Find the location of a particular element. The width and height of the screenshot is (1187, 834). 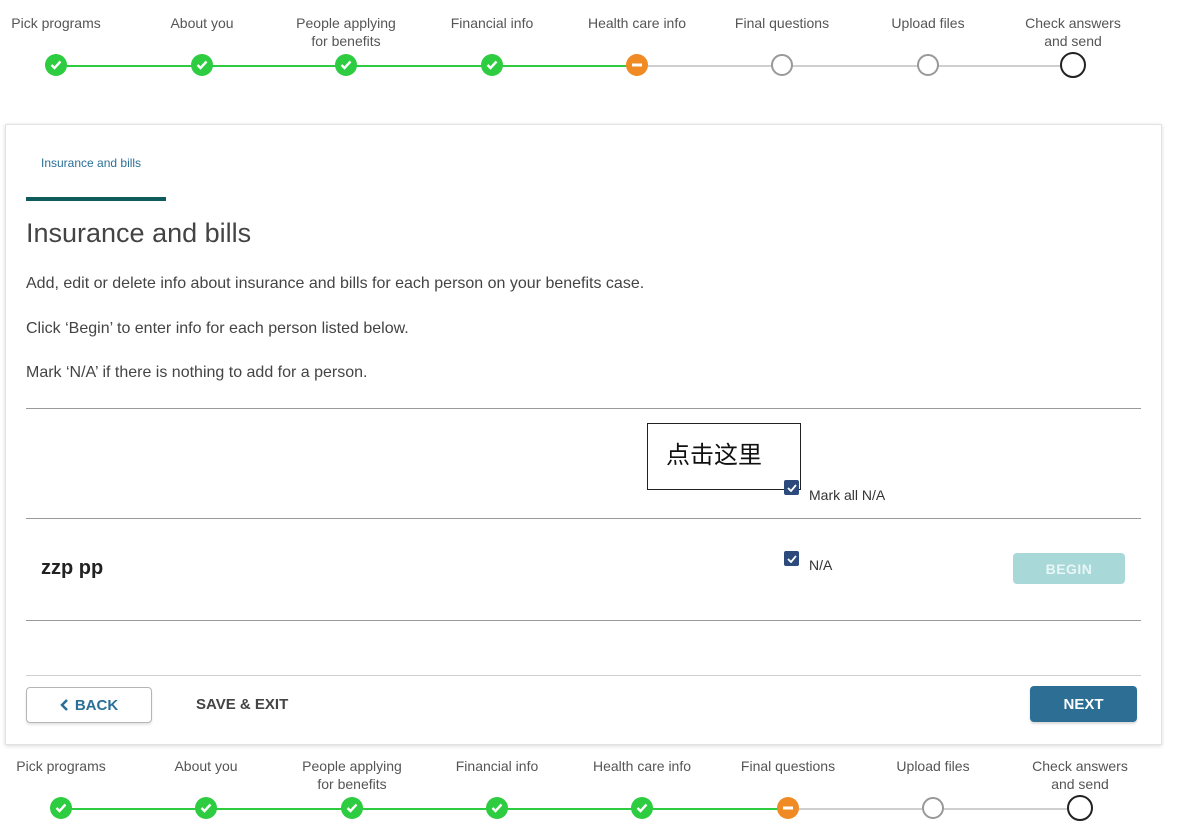

mark-all-na-label: Mark all N/A is located at coordinates (847, 495).